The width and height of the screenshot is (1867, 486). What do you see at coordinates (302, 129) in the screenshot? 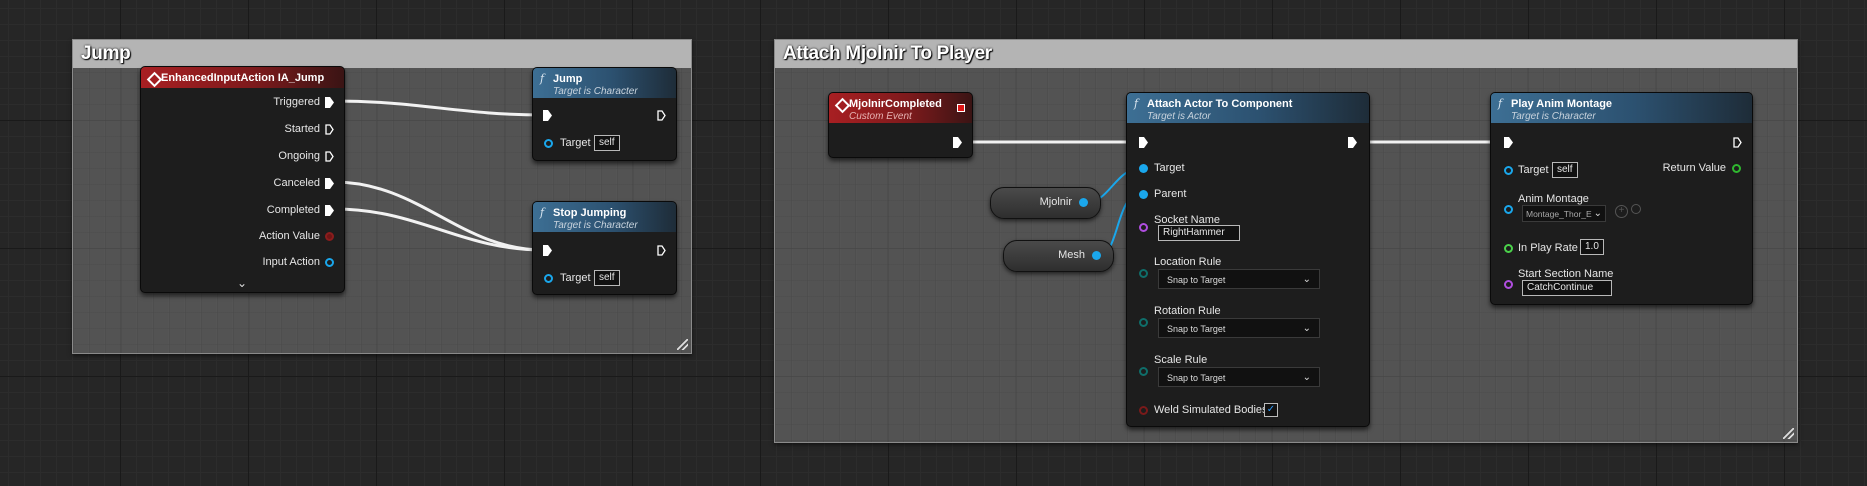
I see `pin-started: Started` at bounding box center [302, 129].